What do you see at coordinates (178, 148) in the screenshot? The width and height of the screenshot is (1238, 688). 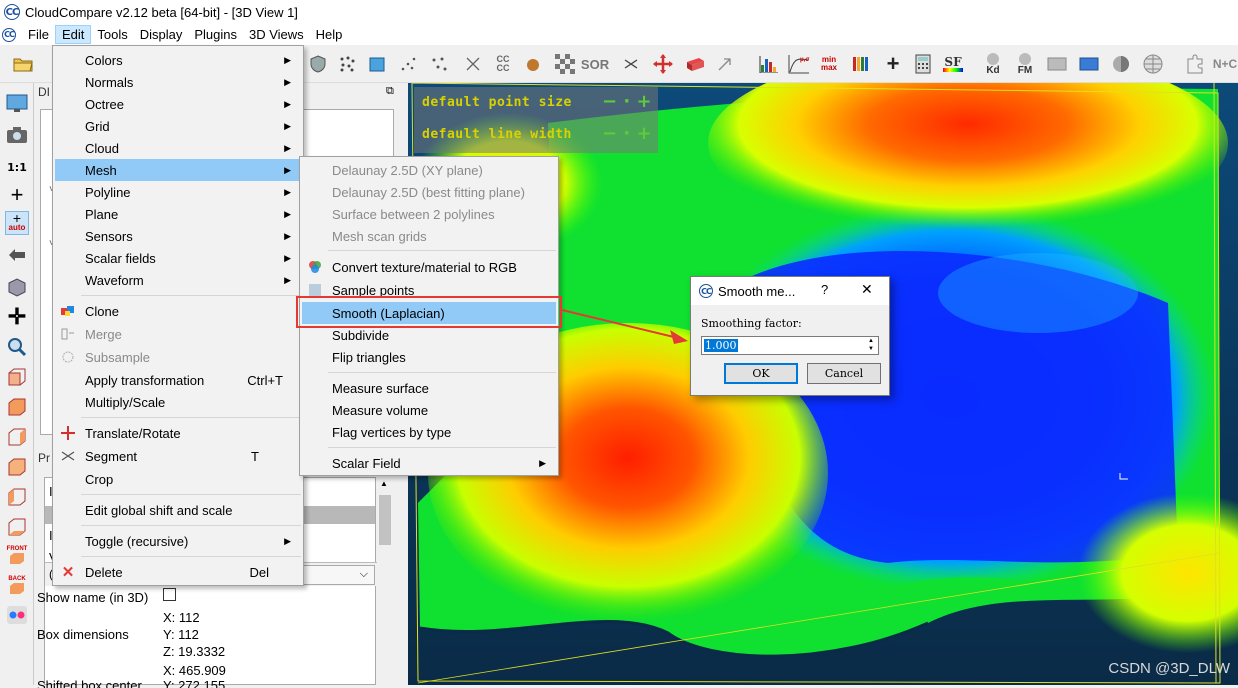 I see `menu-item-cloud: Cloud ▶` at bounding box center [178, 148].